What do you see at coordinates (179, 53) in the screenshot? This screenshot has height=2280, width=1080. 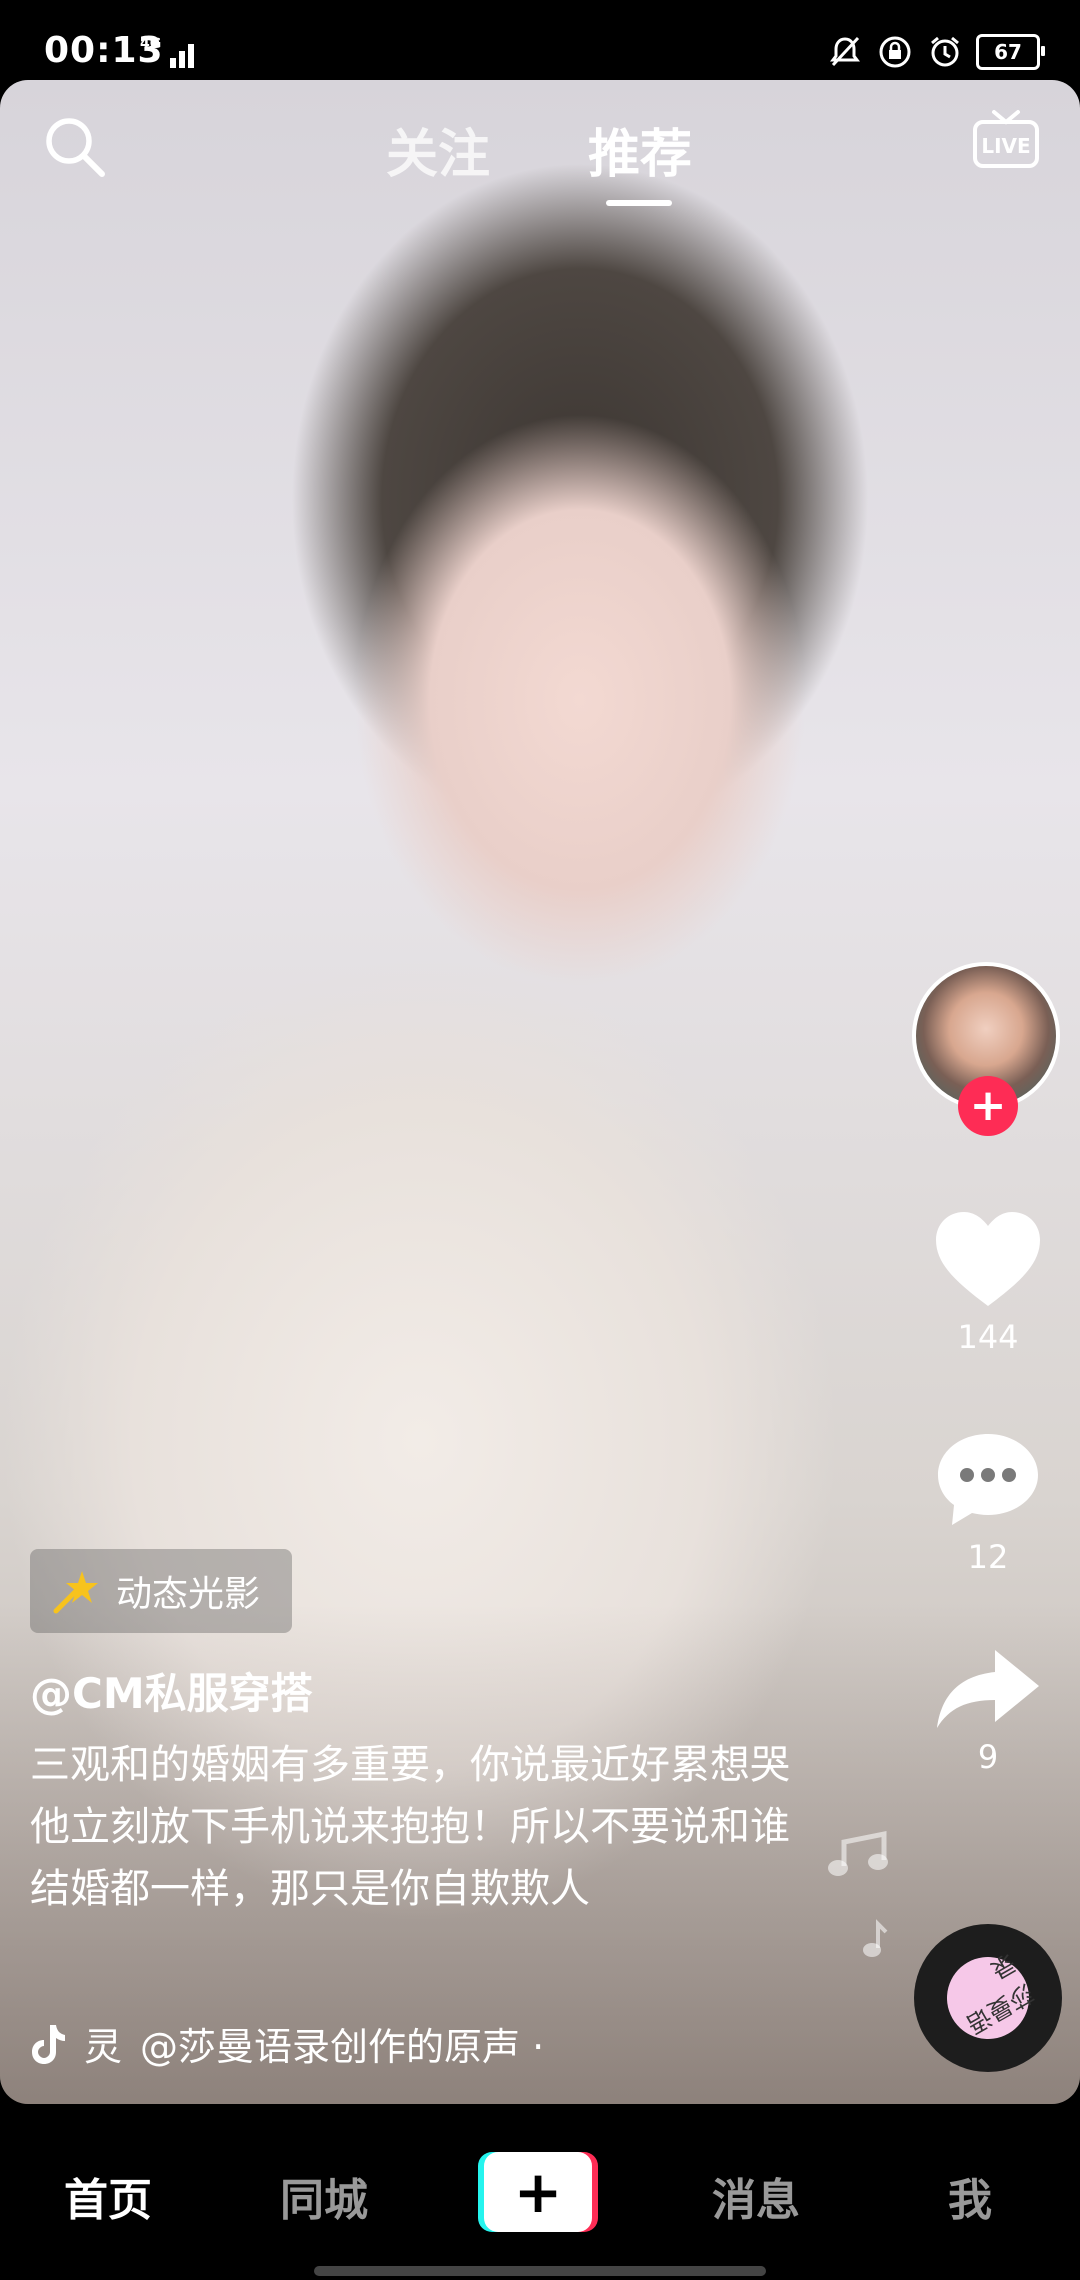 I see `signal-icon` at bounding box center [179, 53].